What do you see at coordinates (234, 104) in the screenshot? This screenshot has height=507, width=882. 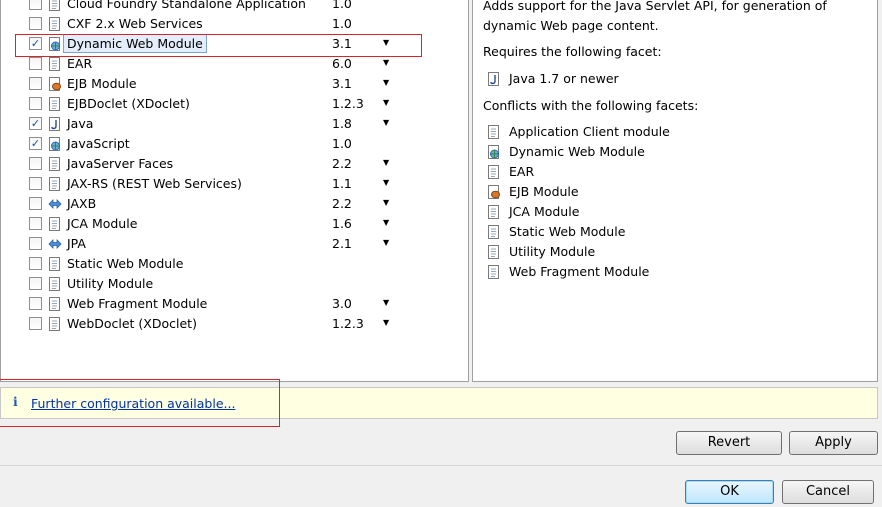 I see `facet-row: EJBDoclet (XDoclet) 1.2.3 ▼` at bounding box center [234, 104].